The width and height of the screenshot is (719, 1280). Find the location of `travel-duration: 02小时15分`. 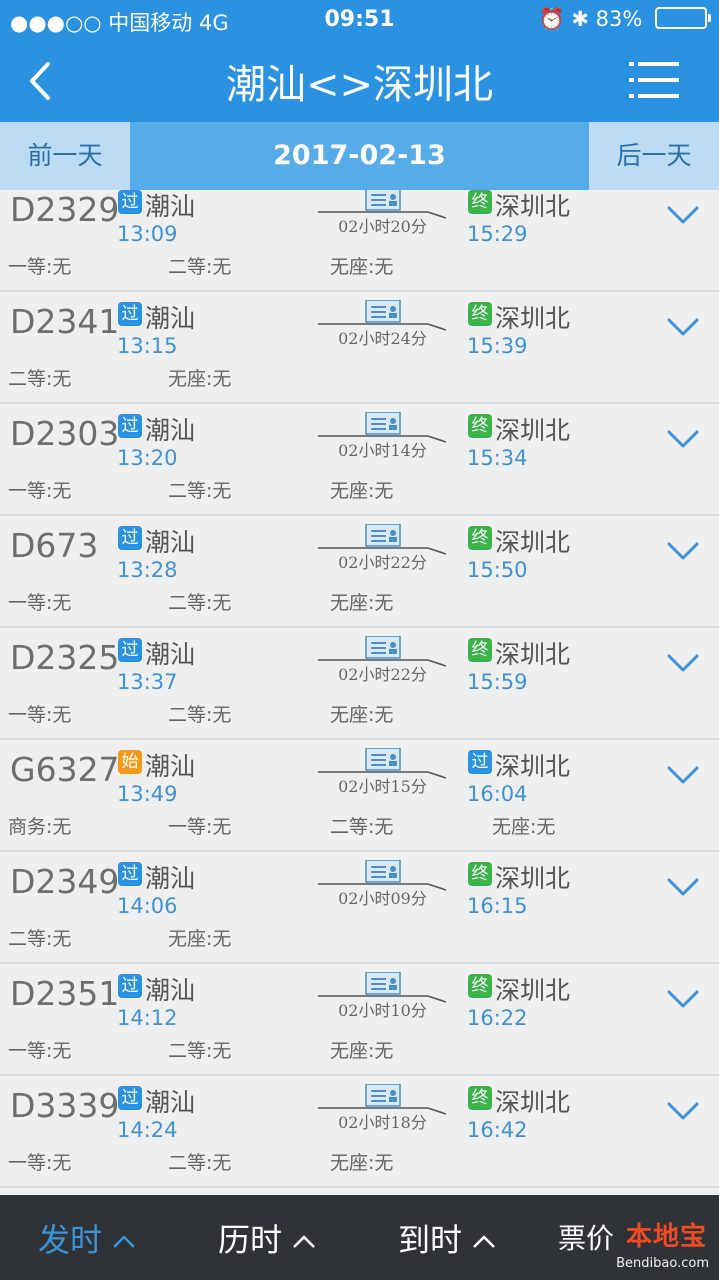

travel-duration: 02小时15分 is located at coordinates (382, 786).